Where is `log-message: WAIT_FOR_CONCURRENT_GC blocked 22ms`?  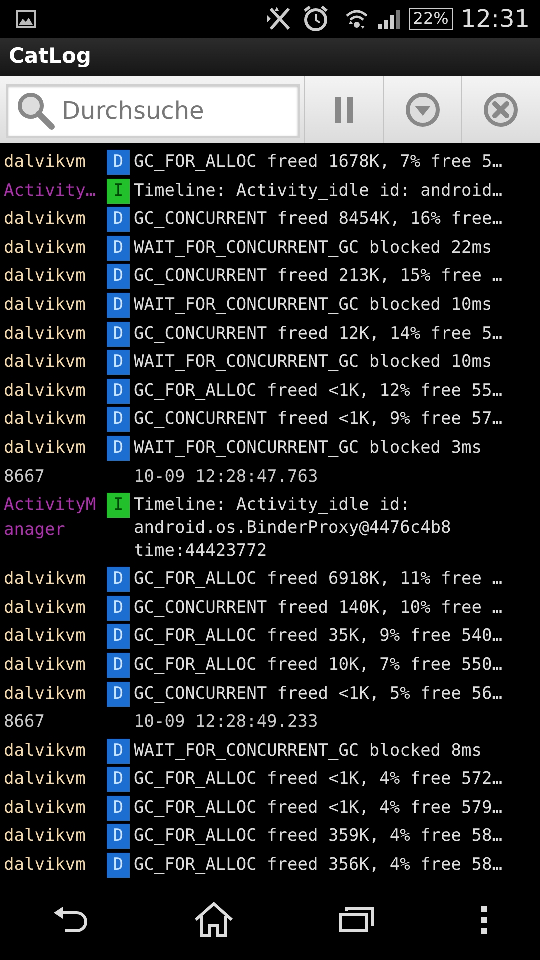
log-message: WAIT_FOR_CONCURRENT_GC blocked 22ms is located at coordinates (314, 248).